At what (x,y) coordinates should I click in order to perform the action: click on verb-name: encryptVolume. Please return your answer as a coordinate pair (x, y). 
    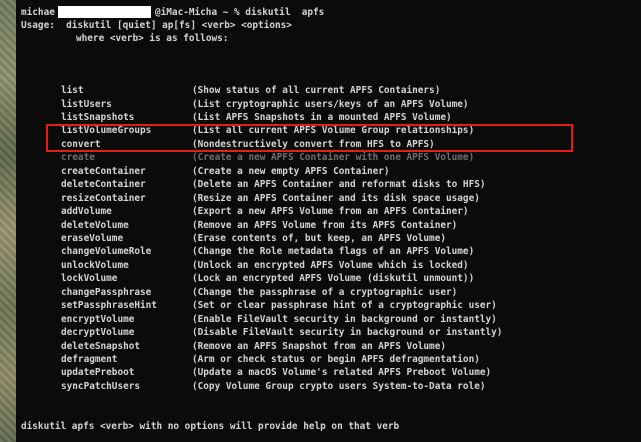
    Looking at the image, I should click on (98, 319).